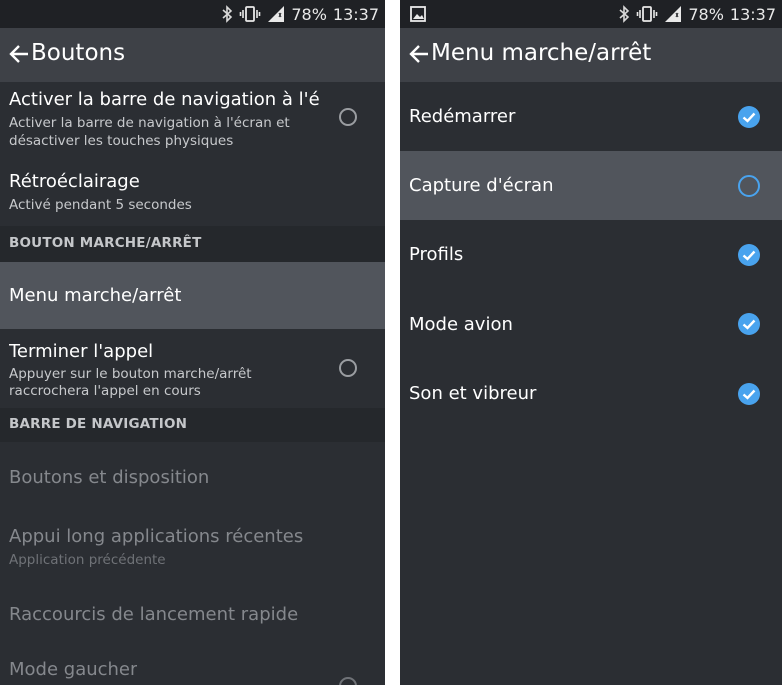 The width and height of the screenshot is (782, 685). Describe the element at coordinates (154, 614) in the screenshot. I see `item-title: Raccourcis de lancement rapide` at that location.